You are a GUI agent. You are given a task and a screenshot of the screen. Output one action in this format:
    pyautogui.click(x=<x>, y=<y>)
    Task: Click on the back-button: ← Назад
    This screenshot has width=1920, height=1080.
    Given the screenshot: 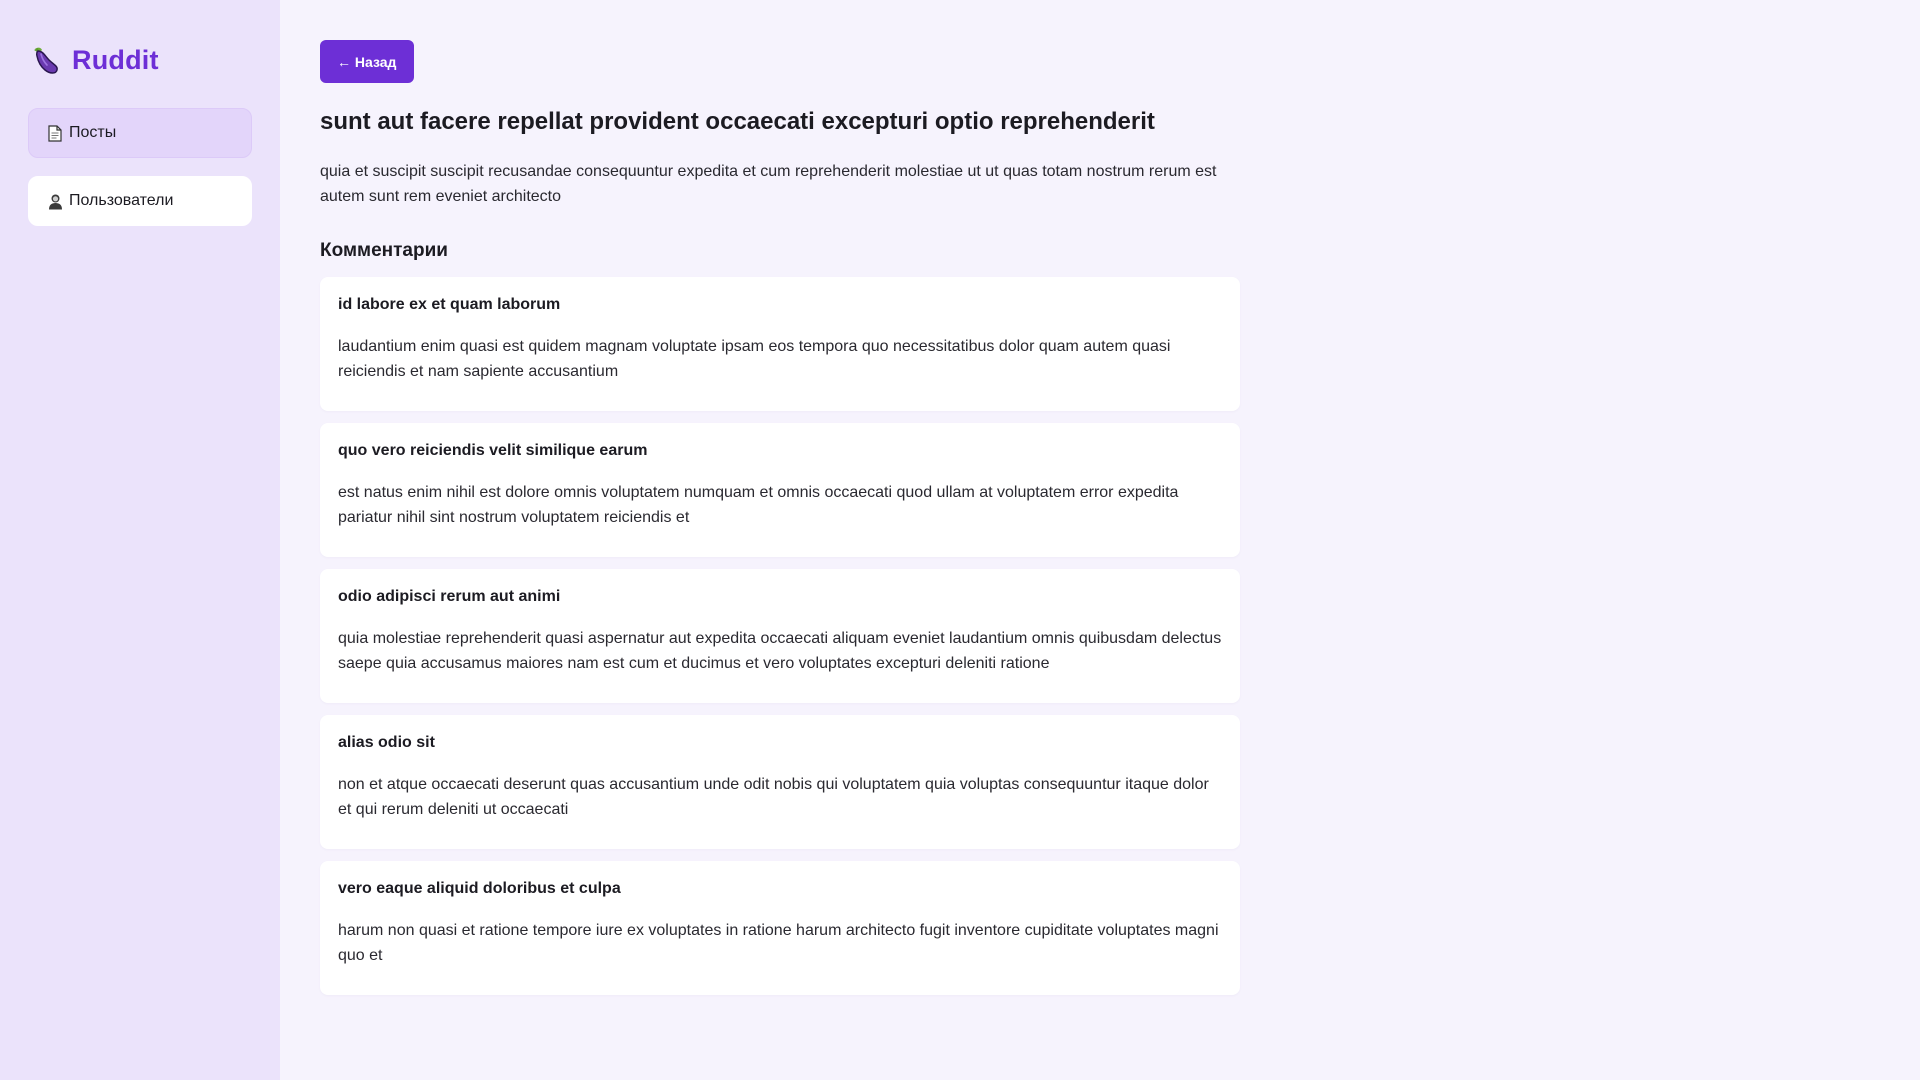 What is the action you would take?
    pyautogui.click(x=367, y=61)
    